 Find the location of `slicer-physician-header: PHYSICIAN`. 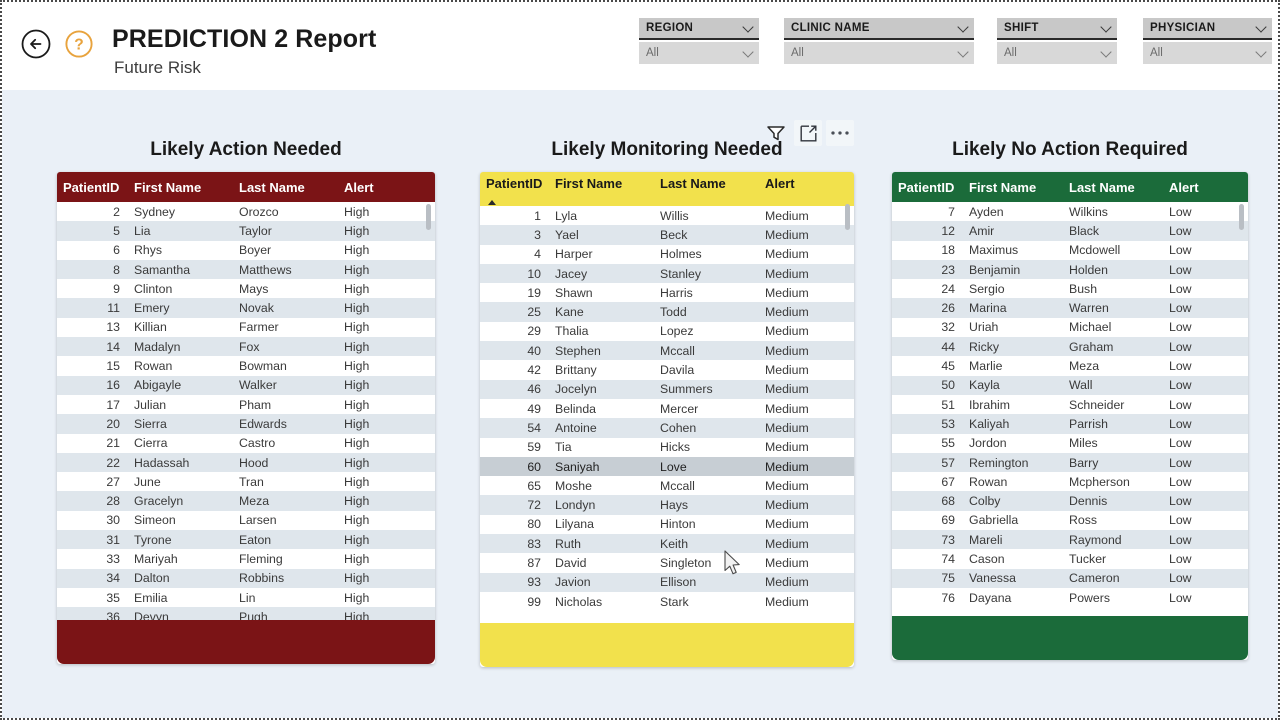

slicer-physician-header: PHYSICIAN is located at coordinates (1207, 29).